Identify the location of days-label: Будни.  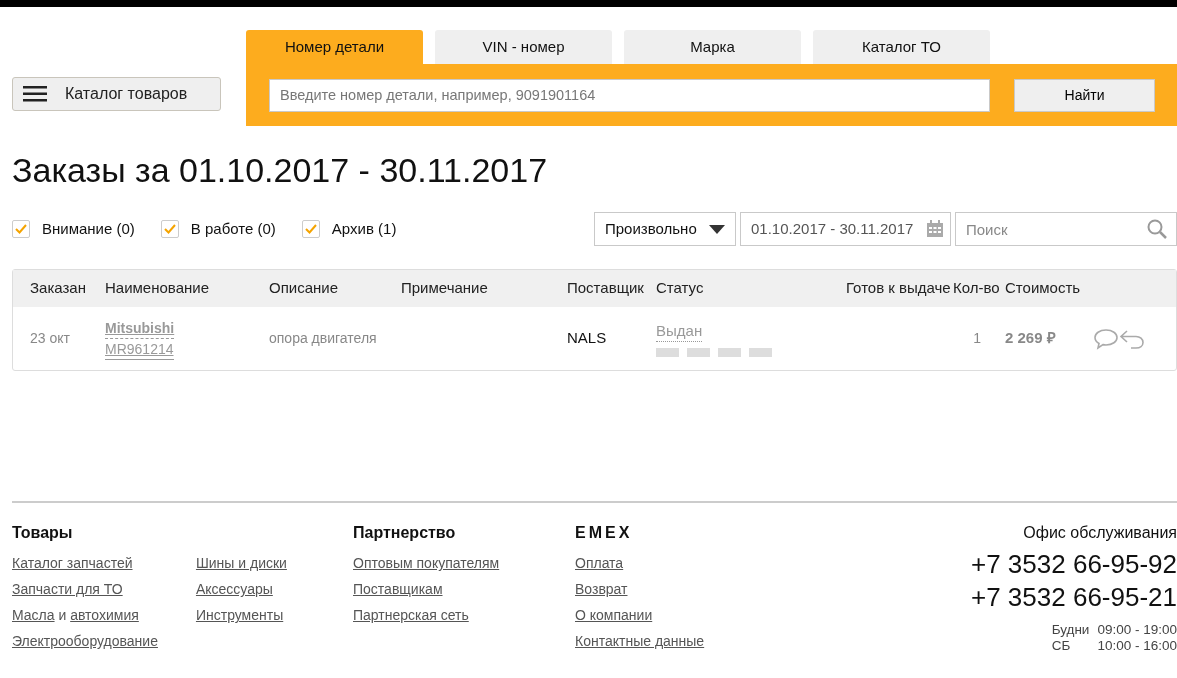
(1070, 630).